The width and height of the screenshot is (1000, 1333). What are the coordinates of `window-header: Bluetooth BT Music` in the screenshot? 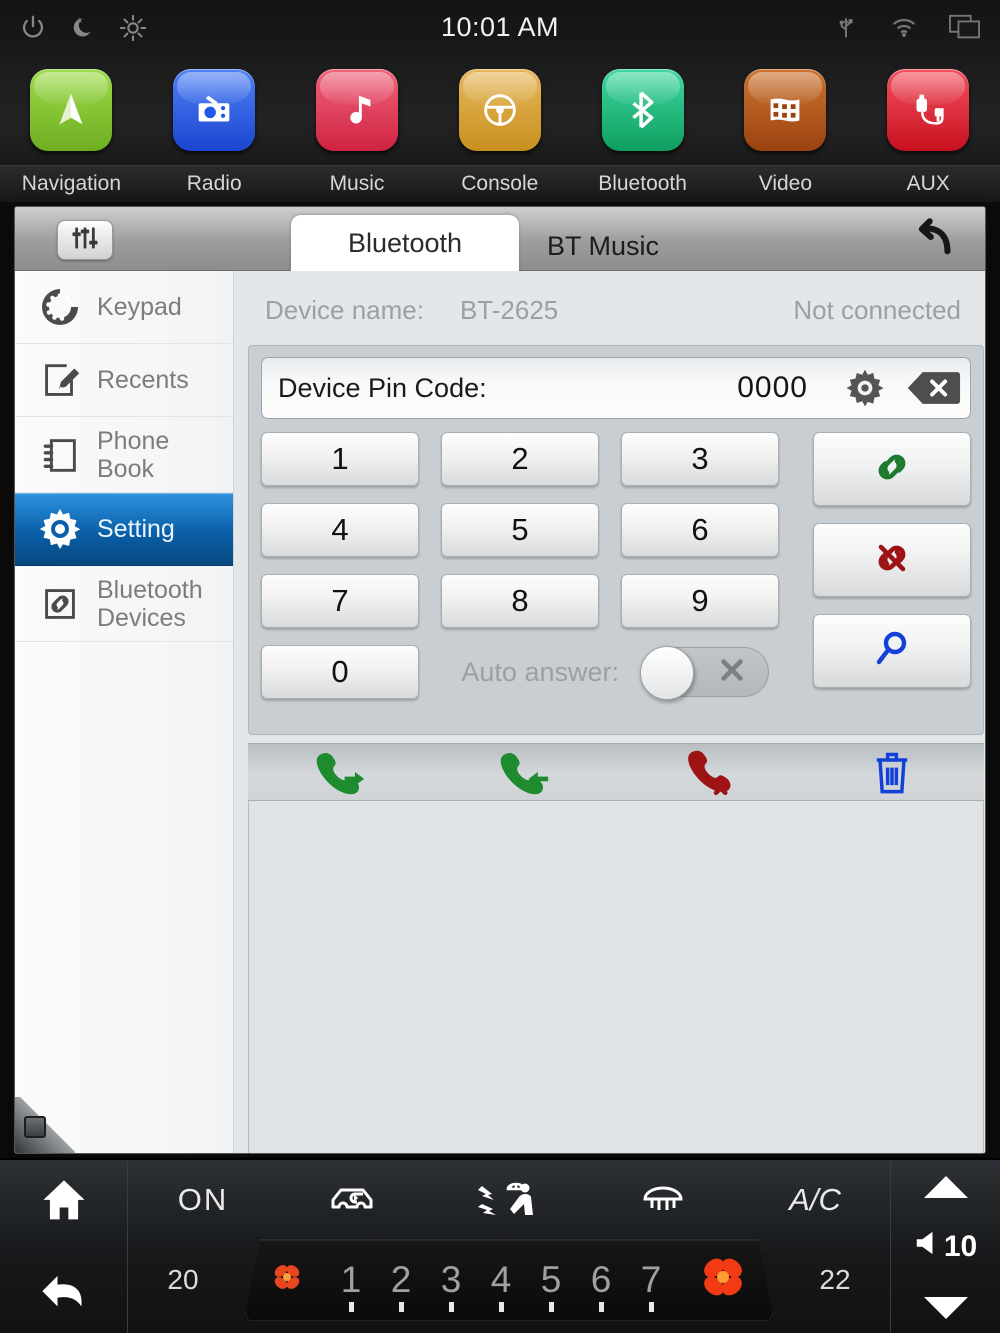 It's located at (500, 239).